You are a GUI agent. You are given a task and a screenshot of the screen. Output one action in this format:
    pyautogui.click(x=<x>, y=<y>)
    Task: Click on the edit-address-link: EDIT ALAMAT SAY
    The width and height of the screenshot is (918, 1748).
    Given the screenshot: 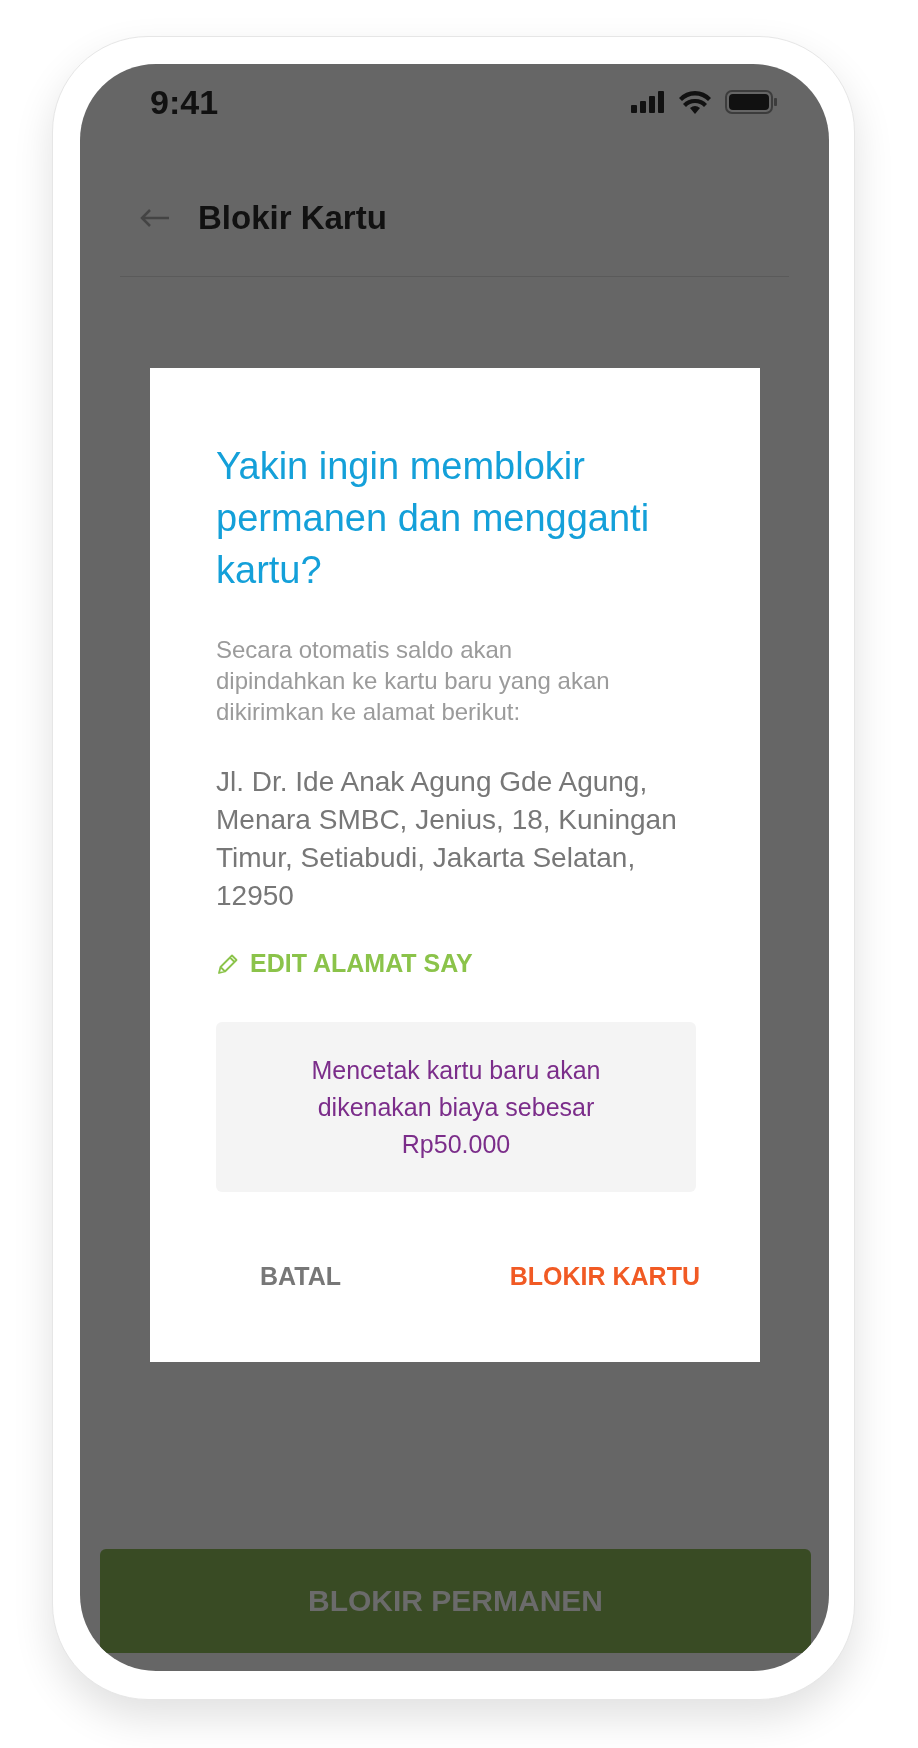 What is the action you would take?
    pyautogui.click(x=361, y=963)
    